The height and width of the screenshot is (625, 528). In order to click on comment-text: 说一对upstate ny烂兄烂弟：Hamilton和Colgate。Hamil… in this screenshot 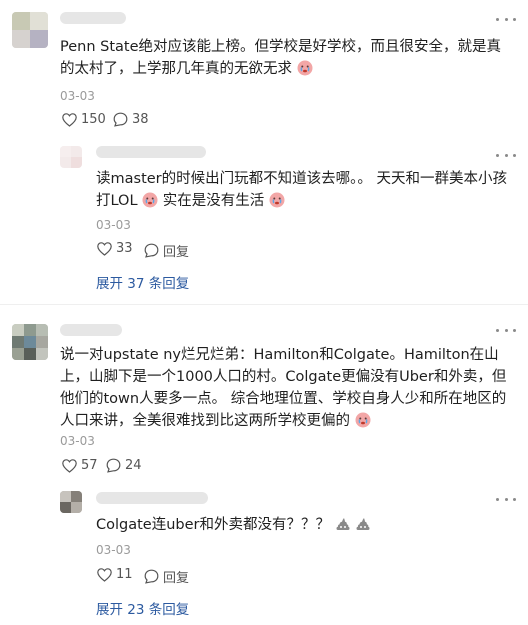, I will do `click(283, 388)`.